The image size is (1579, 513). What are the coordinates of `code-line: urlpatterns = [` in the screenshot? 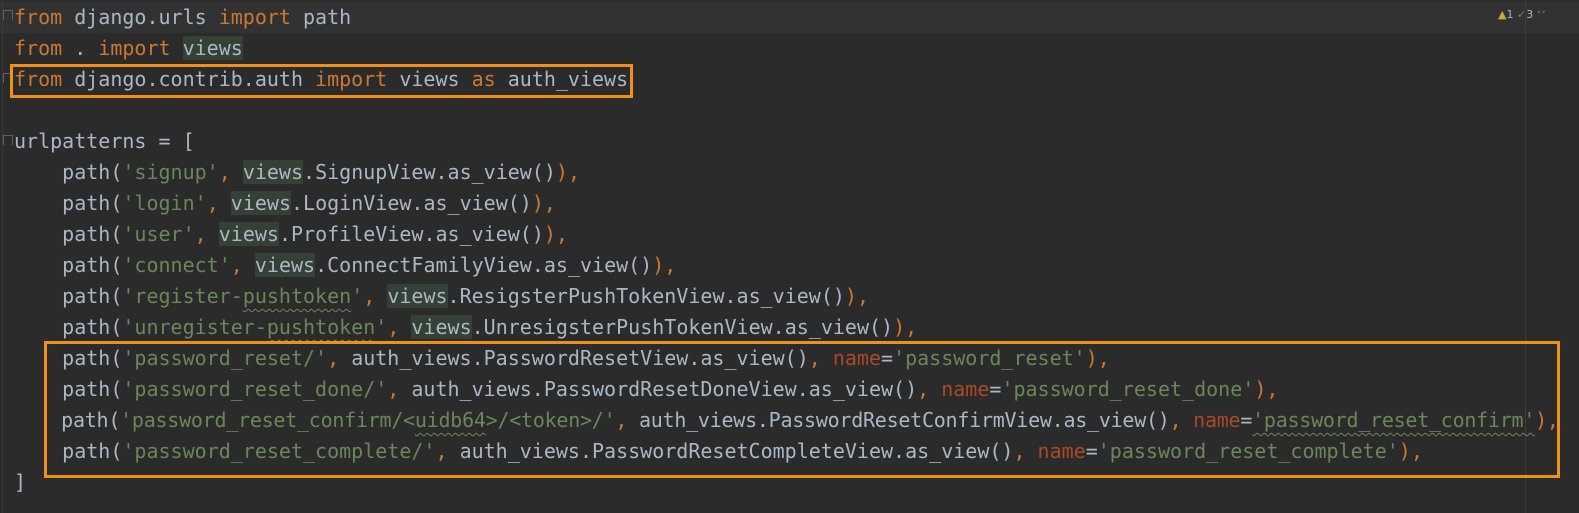 It's located at (104, 141).